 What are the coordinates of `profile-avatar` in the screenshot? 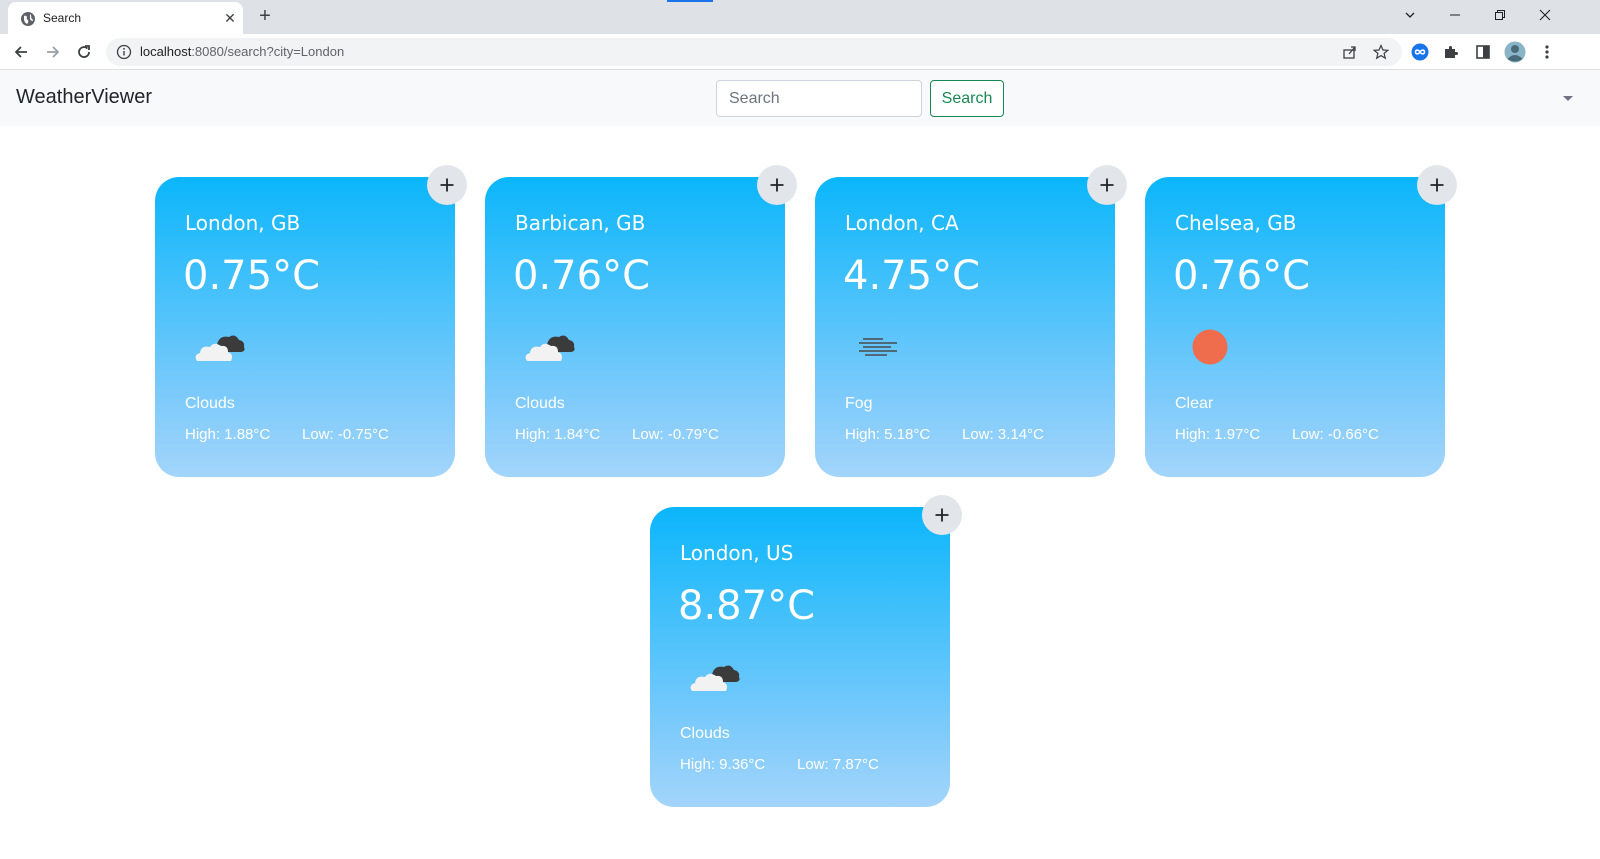 It's located at (1515, 52).